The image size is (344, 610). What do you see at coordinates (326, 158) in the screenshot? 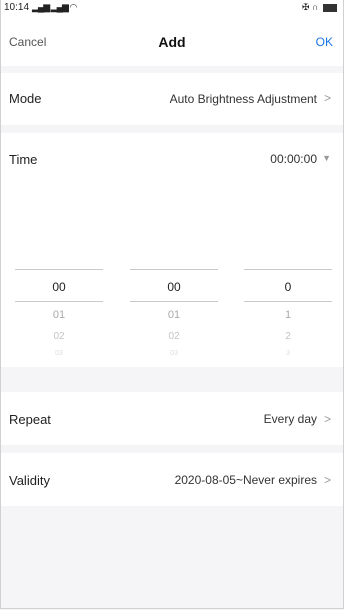
I see `caret-down-icon: ▼` at bounding box center [326, 158].